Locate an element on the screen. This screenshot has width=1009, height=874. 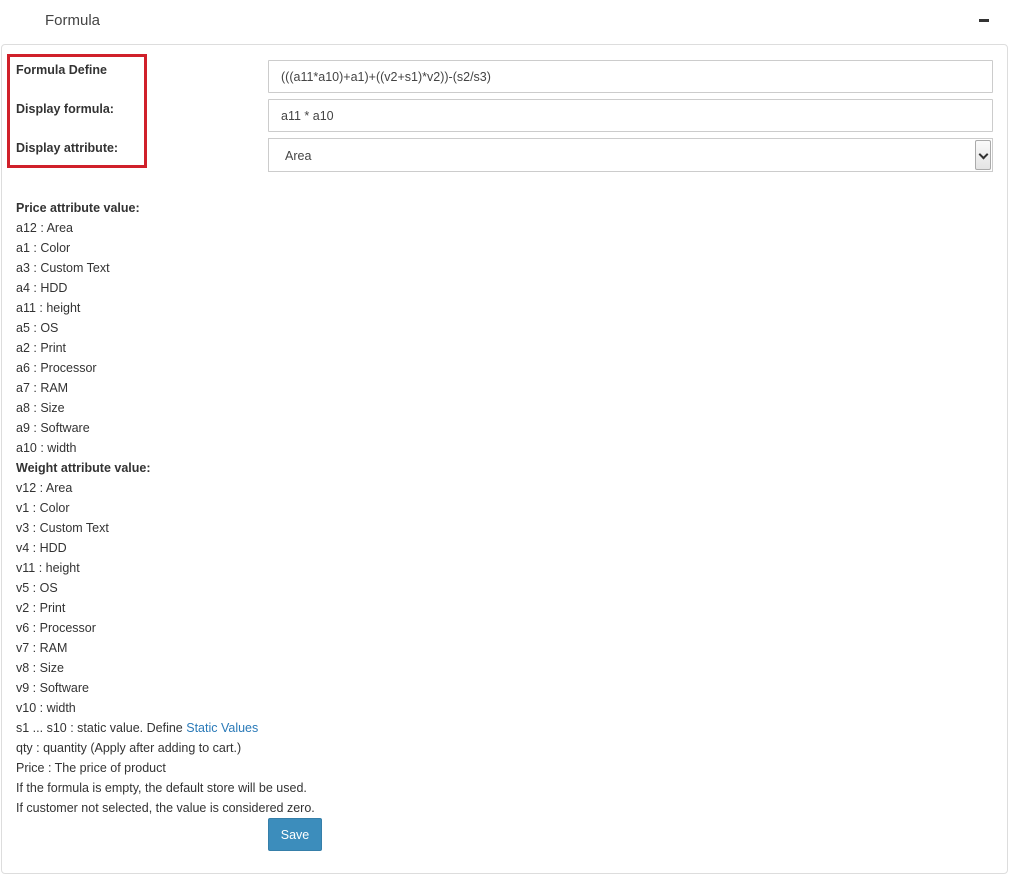
display-attribute-label: Display attribute: is located at coordinates (67, 148).